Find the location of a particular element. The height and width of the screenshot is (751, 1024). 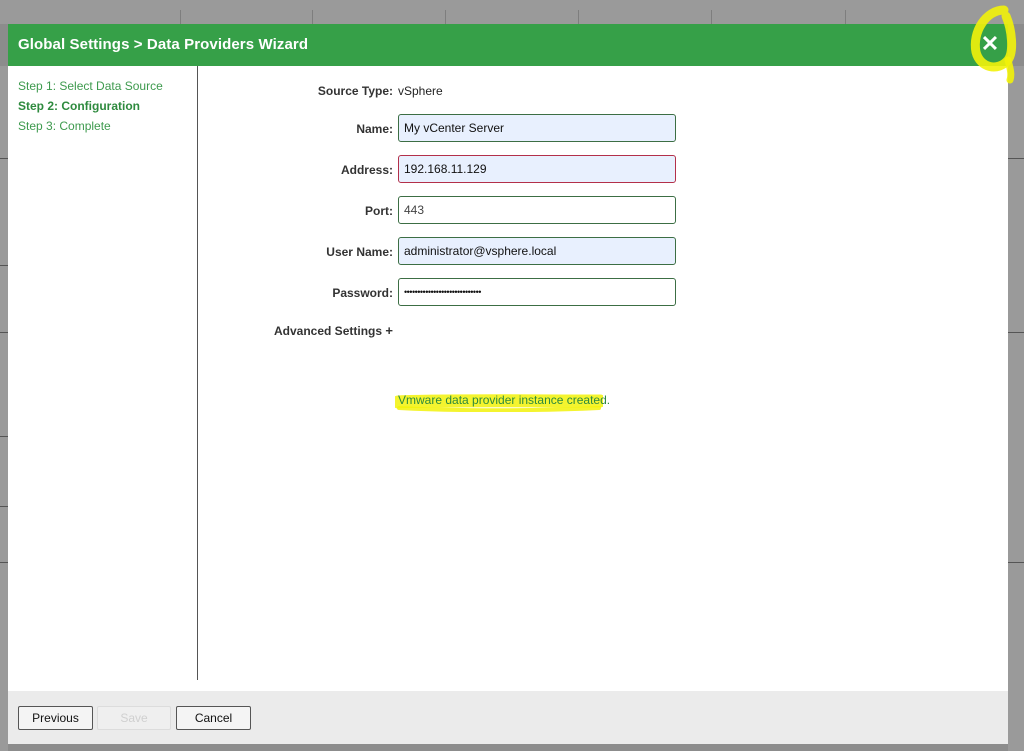

password-row: Password: ••••••••••••••••••••••••••••• is located at coordinates (508, 293).